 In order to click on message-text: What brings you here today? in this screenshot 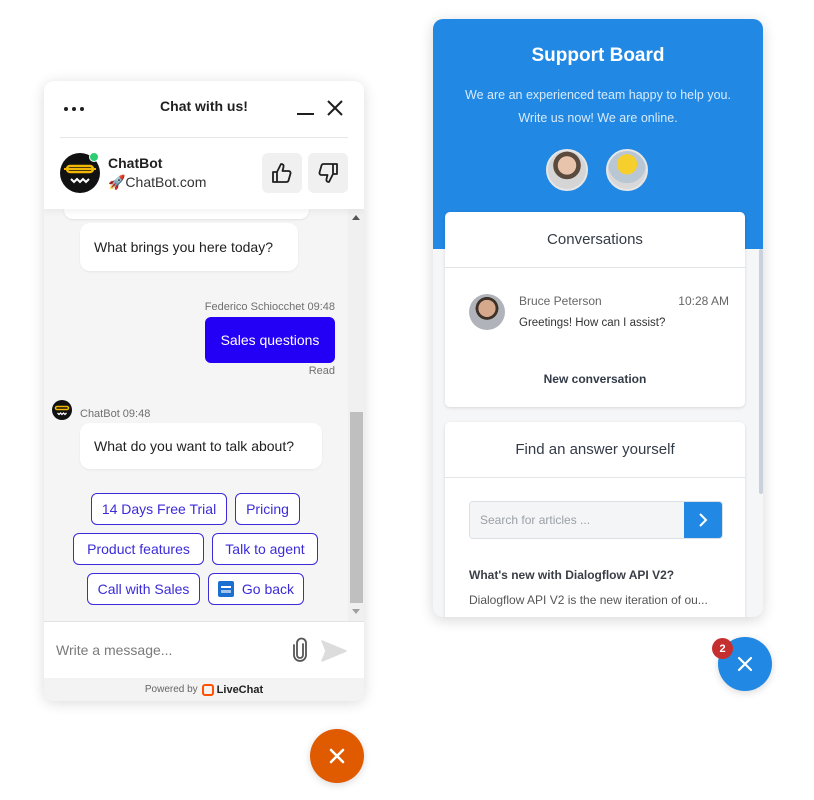, I will do `click(183, 247)`.